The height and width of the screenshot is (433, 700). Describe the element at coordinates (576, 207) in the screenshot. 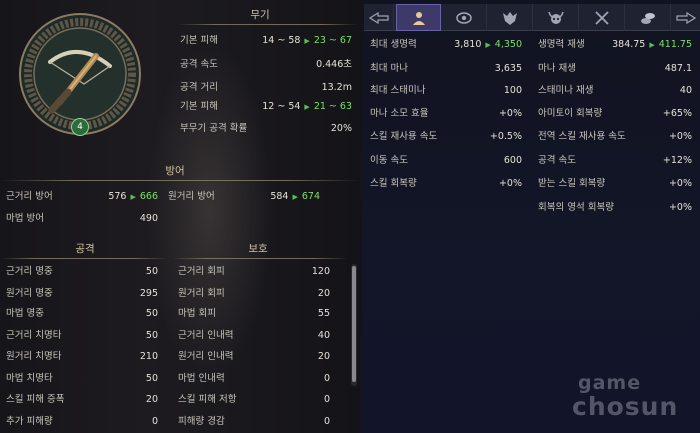

I see `stat-label: 회복의 영석 회복량` at that location.